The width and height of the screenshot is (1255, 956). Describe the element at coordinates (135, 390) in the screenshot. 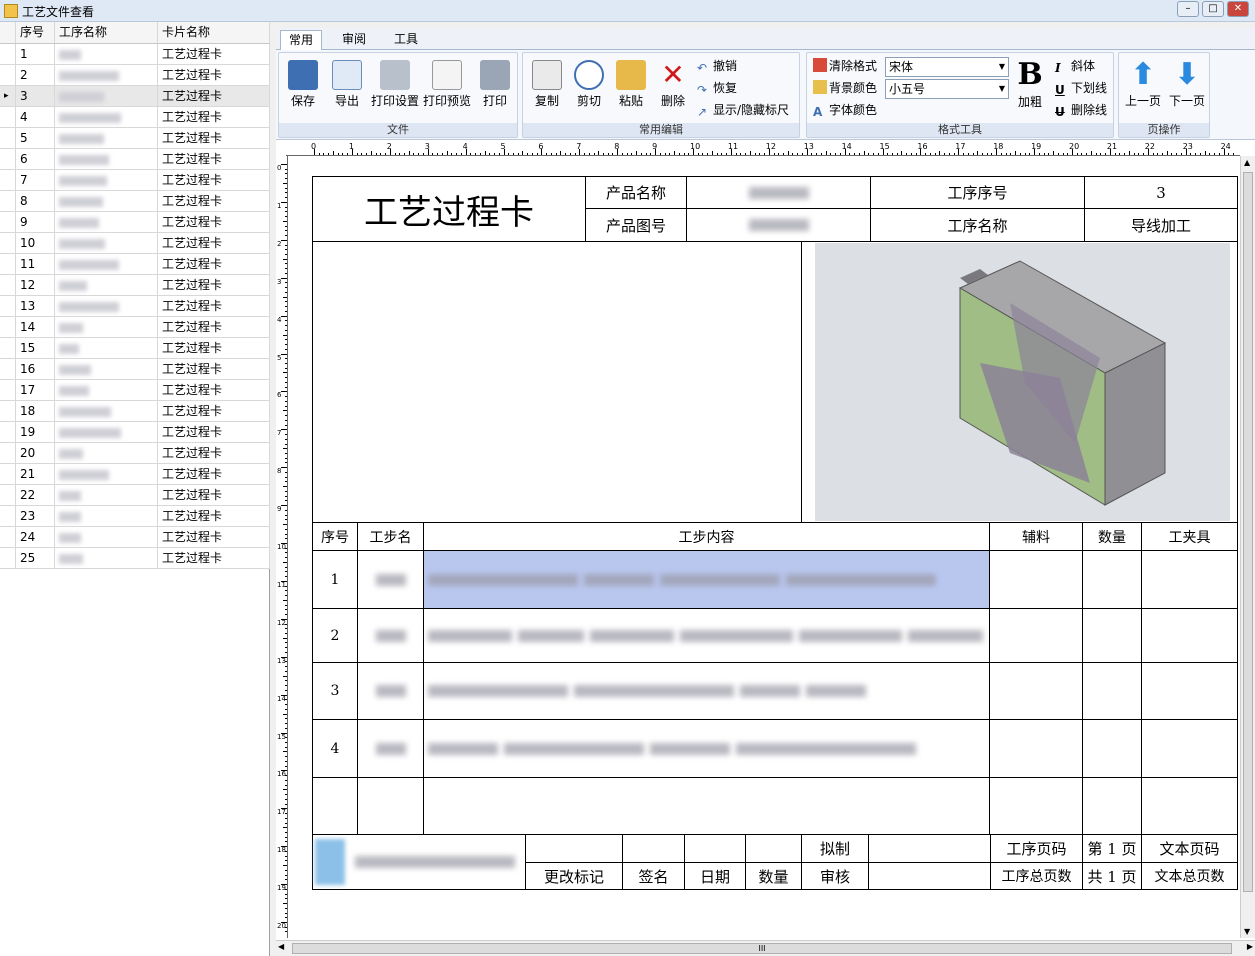

I see `grid-row: 17 工艺过程卡` at that location.